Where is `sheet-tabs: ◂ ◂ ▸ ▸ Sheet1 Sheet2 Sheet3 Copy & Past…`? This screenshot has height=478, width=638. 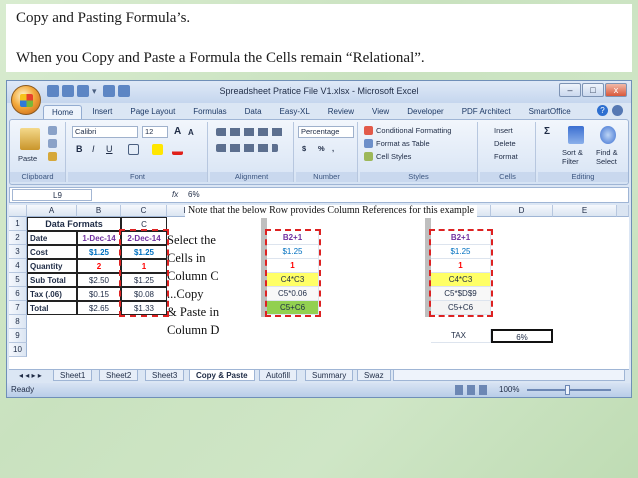
sheet-tabs: ◂ ◂ ▸ ▸ Sheet1 Sheet2 Sheet3 Copy & Past… is located at coordinates (319, 375).